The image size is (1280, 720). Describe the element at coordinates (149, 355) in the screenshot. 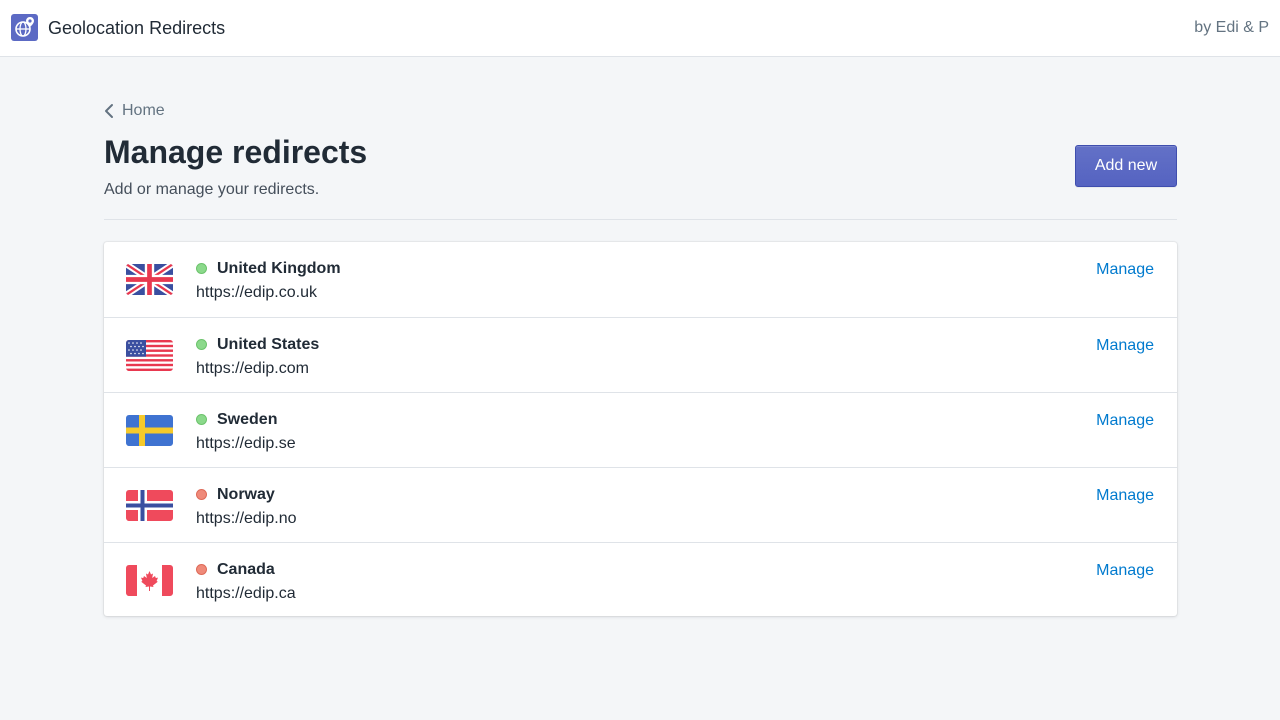

I see `us-flag-icon` at that location.